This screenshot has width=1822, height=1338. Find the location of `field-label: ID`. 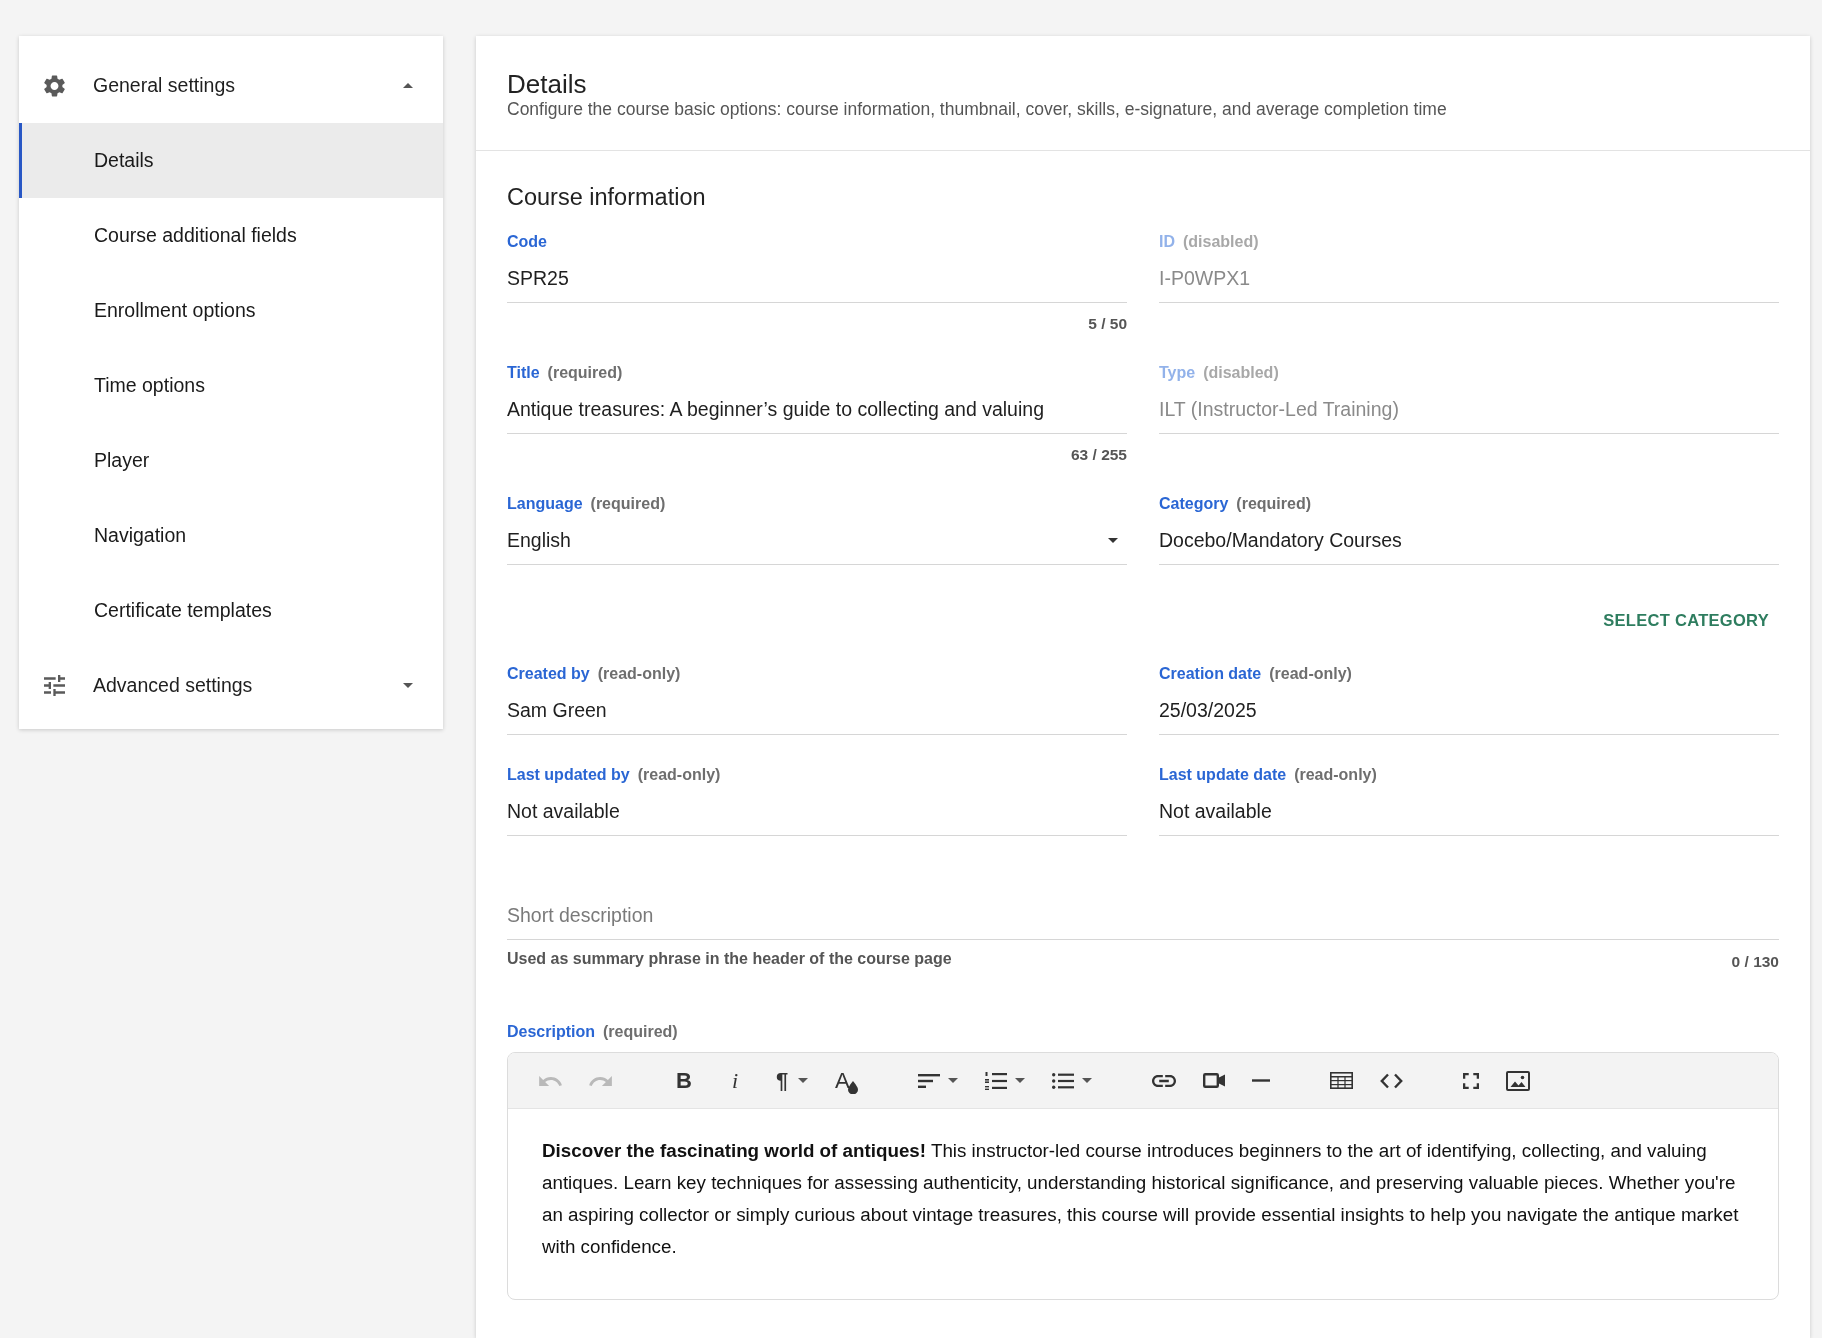

field-label: ID is located at coordinates (1167, 241).